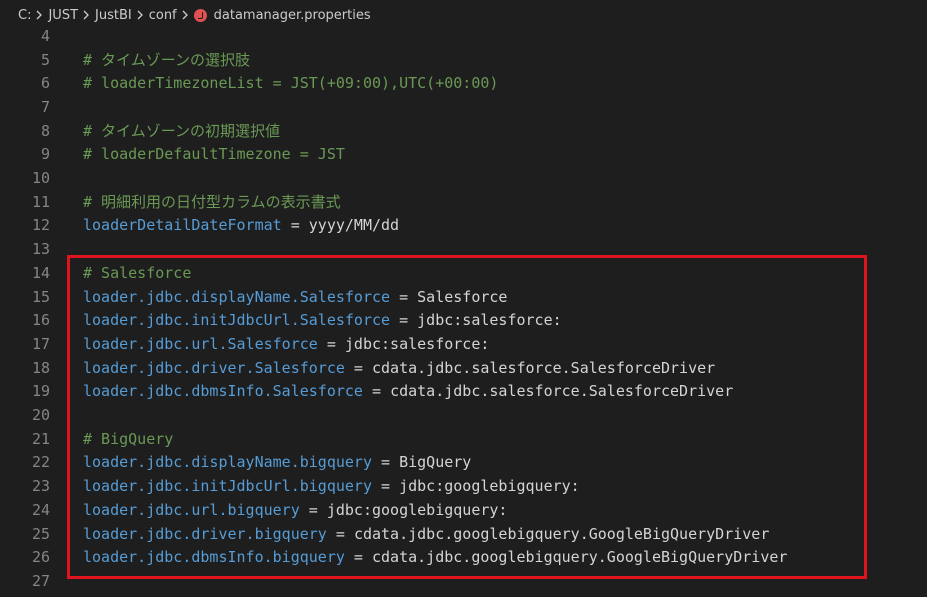 This screenshot has height=597, width=927. Describe the element at coordinates (463, 249) in the screenshot. I see `code-line: 13` at that location.